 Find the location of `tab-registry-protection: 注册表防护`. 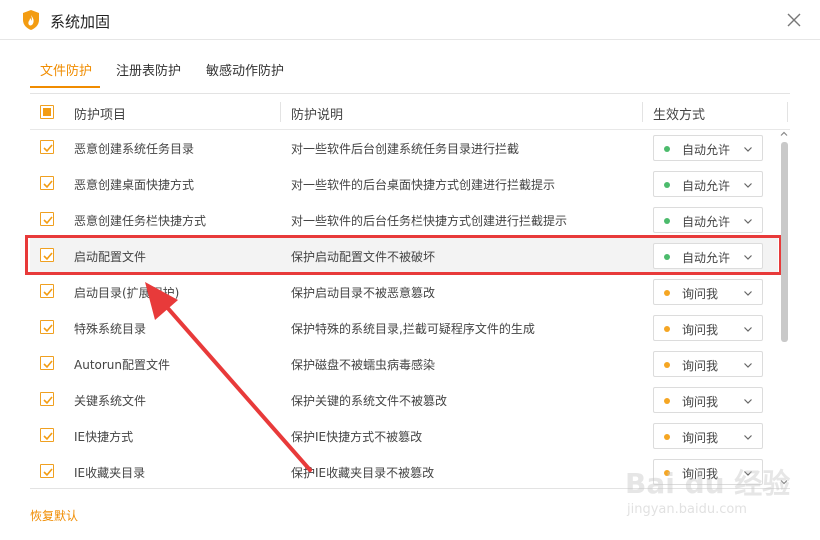

tab-registry-protection: 注册表防护 is located at coordinates (148, 69).